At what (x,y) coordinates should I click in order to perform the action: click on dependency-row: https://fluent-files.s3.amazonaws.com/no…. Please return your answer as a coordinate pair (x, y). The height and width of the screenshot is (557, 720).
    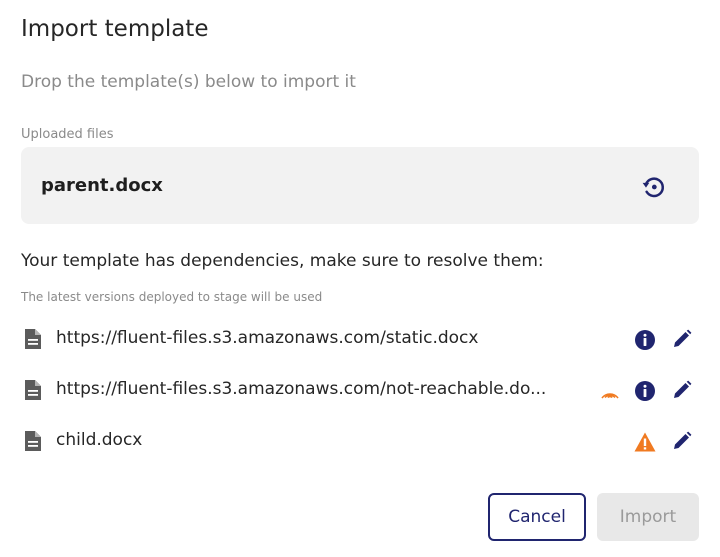
    Looking at the image, I should click on (361, 390).